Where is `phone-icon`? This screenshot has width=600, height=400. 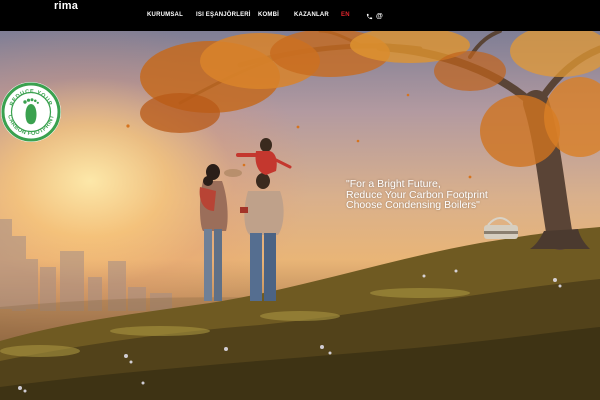
phone-icon is located at coordinates (369, 16).